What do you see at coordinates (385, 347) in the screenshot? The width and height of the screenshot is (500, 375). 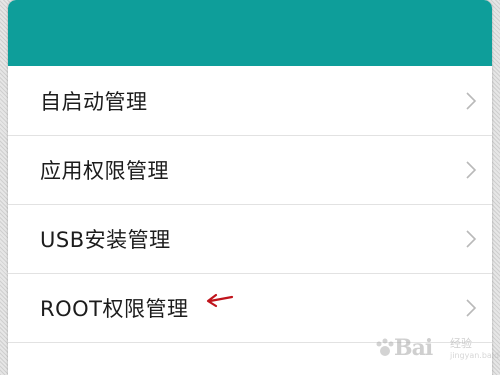 I see `paw-icon` at bounding box center [385, 347].